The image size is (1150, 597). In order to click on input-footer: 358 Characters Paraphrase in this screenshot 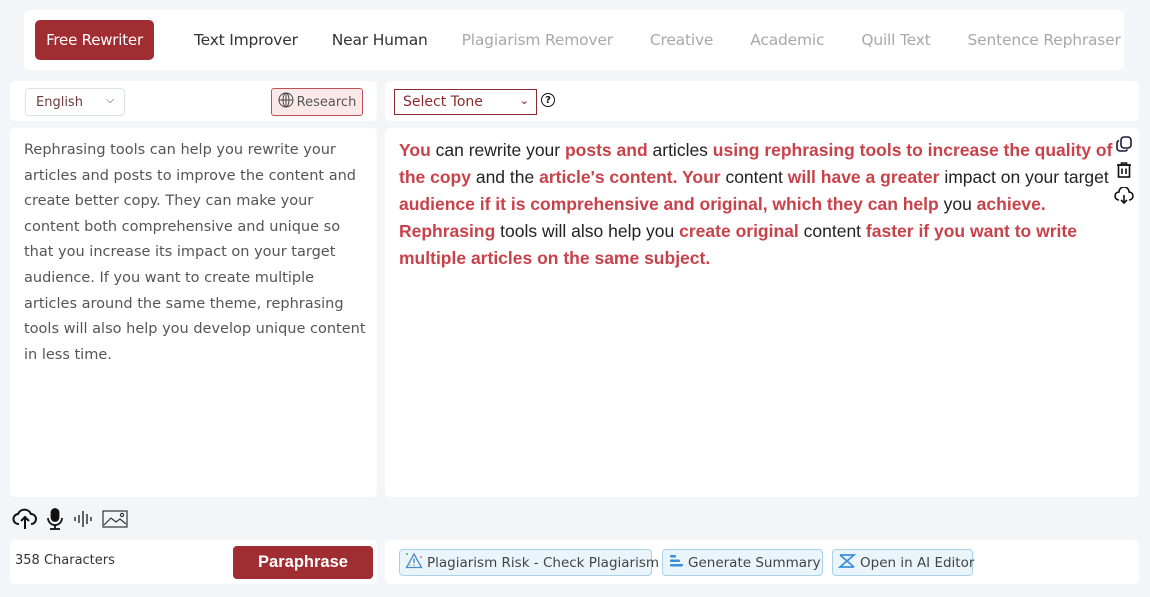, I will do `click(193, 562)`.